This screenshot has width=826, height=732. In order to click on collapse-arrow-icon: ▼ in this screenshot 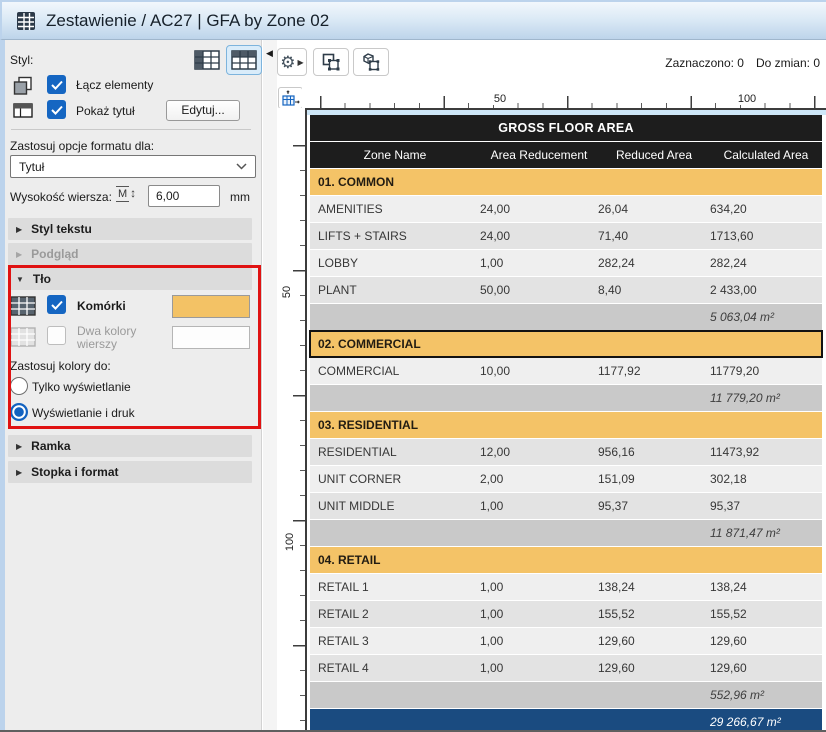, I will do `click(20, 279)`.